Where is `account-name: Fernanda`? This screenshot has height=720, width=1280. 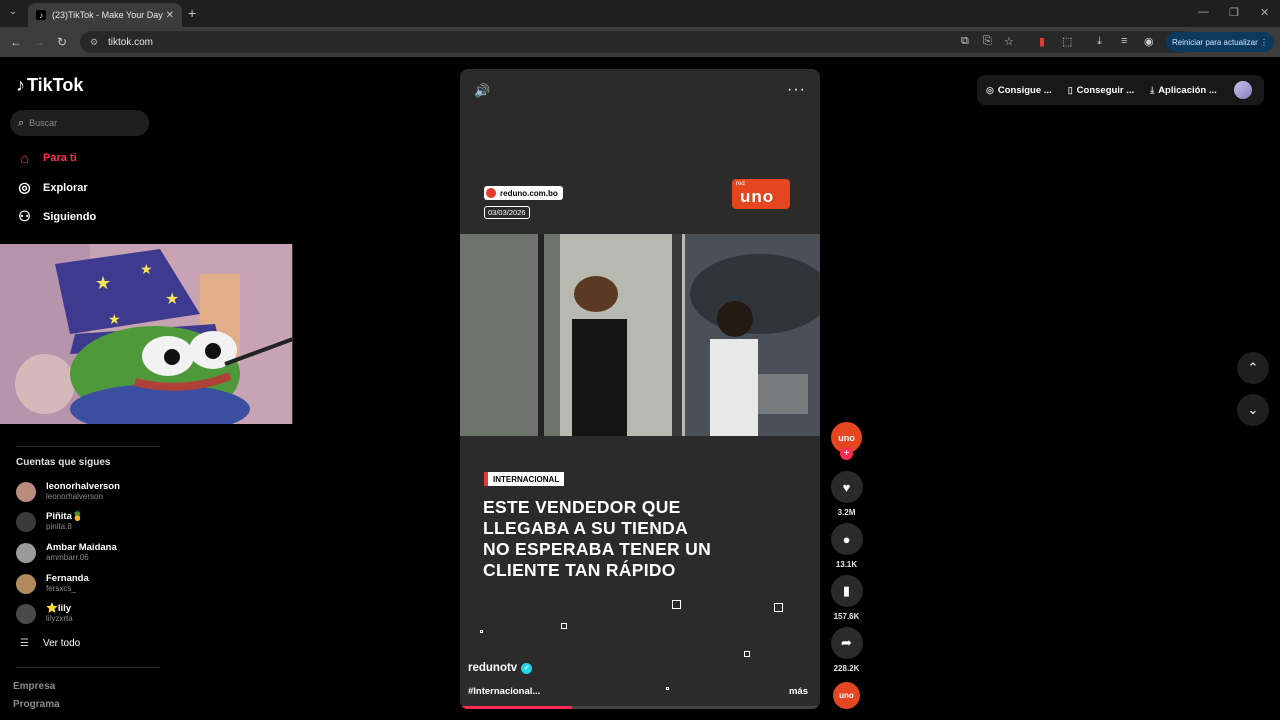
account-name: Fernanda is located at coordinates (67, 578).